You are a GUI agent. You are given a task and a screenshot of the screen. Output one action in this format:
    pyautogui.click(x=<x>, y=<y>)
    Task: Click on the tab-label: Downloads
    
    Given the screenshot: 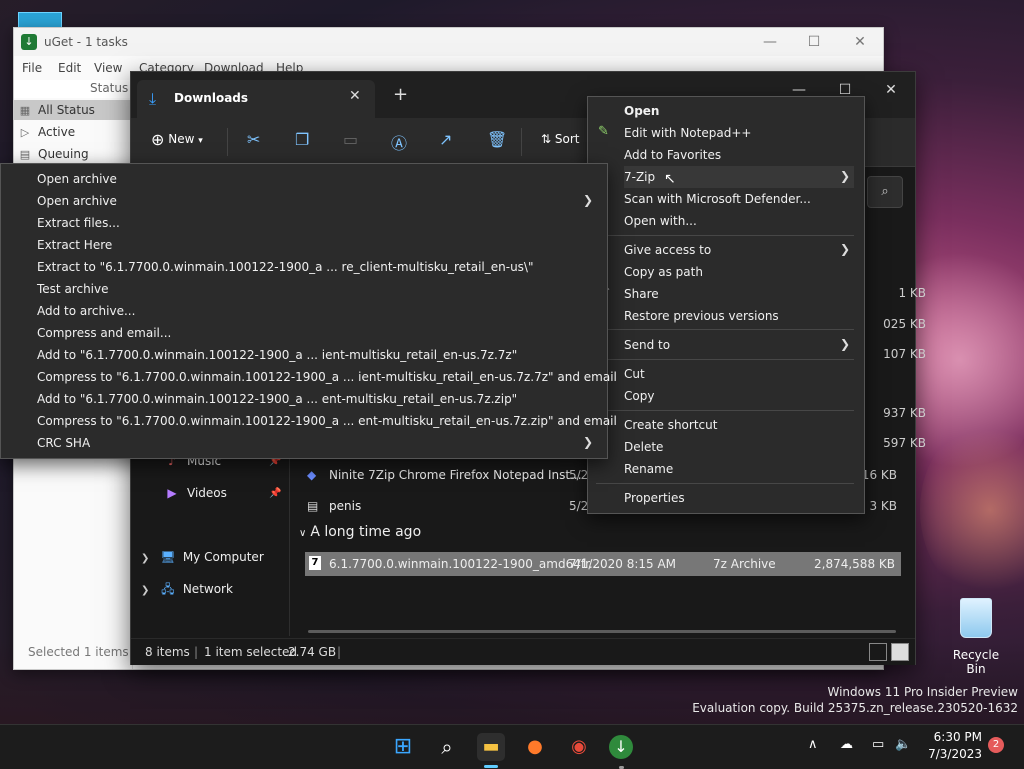 What is the action you would take?
    pyautogui.click(x=211, y=98)
    